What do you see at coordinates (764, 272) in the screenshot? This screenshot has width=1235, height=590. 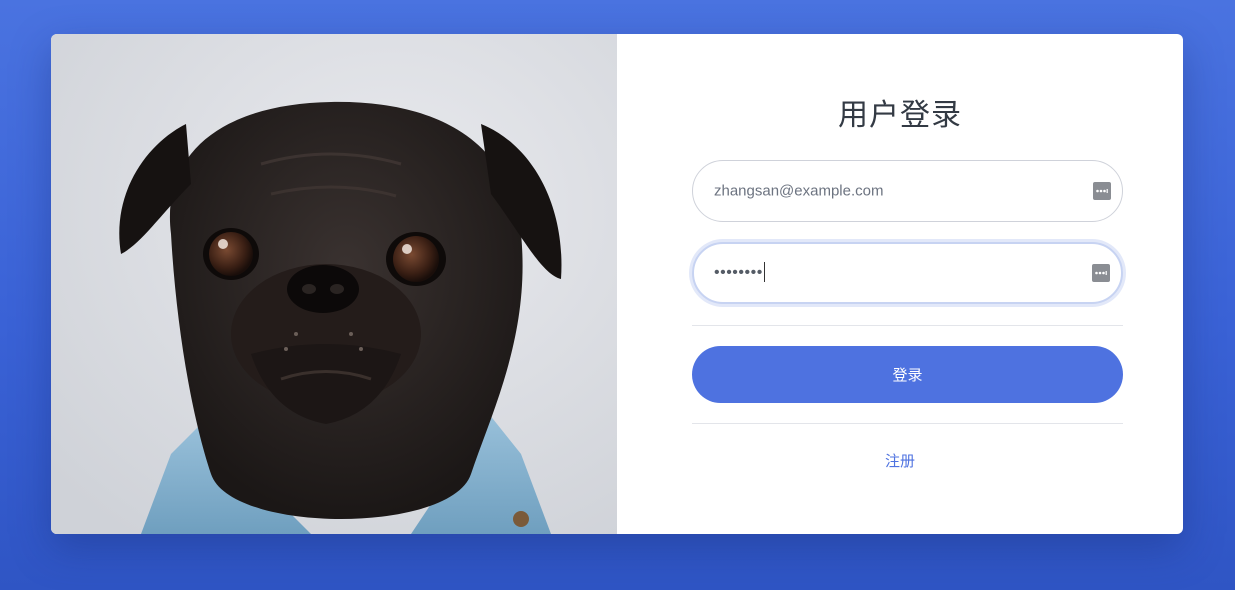 I see `text-caret` at bounding box center [764, 272].